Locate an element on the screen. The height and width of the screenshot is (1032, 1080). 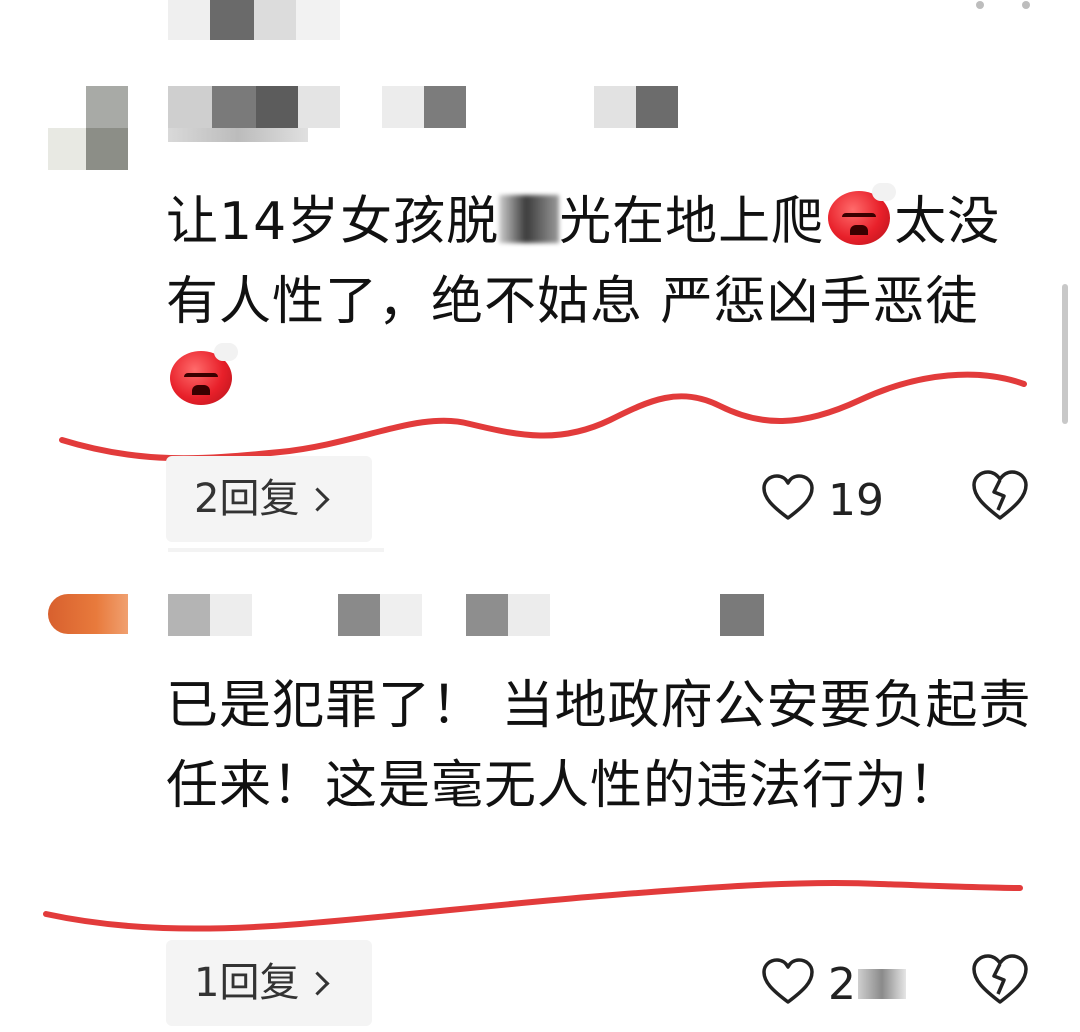
like-group: 19 is located at coordinates (823, 500).